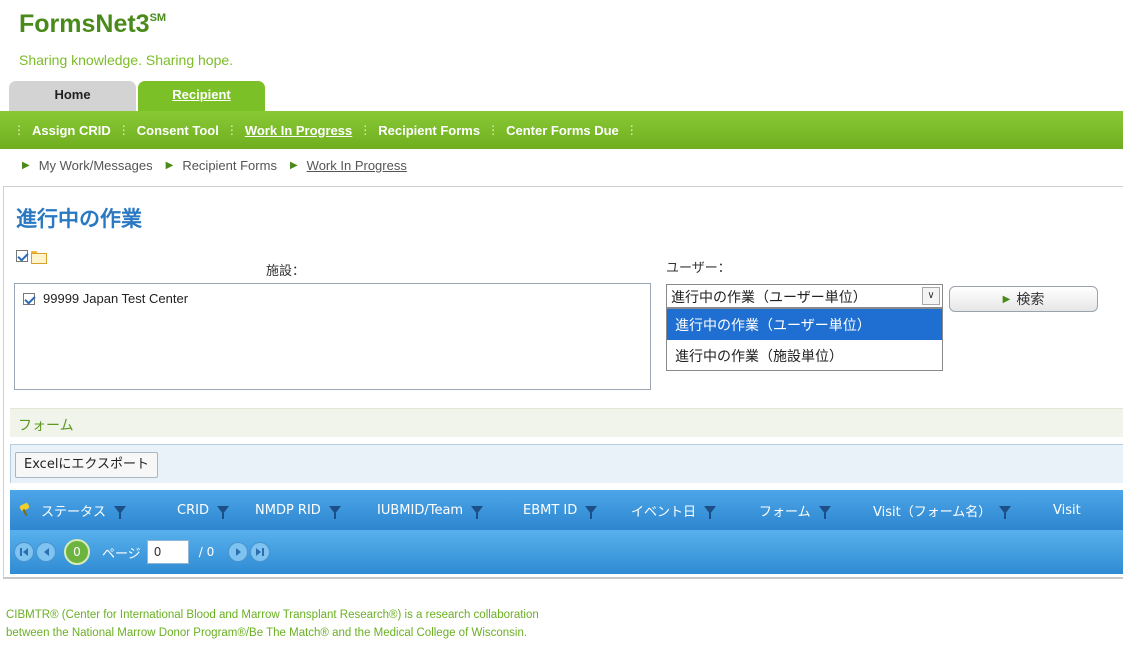 This screenshot has width=1123, height=660. What do you see at coordinates (206, 552) in the screenshot?
I see `page-total: / 0` at bounding box center [206, 552].